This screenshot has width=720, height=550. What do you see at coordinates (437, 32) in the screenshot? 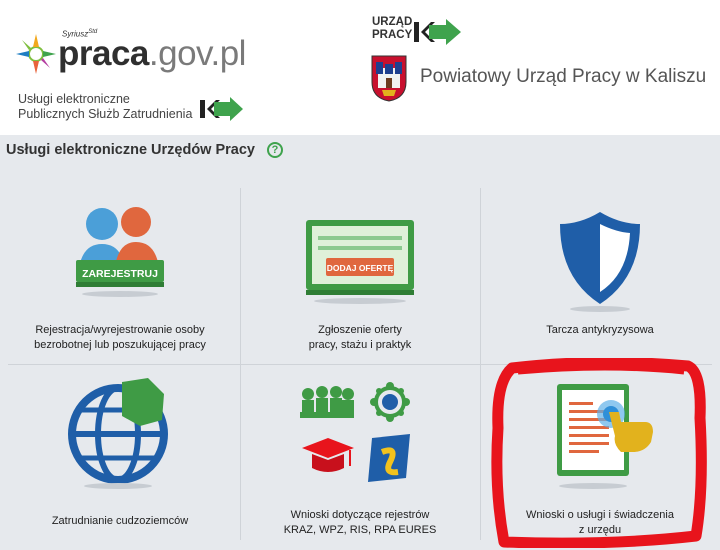
I see `up-arrow-logo-icon` at bounding box center [437, 32].